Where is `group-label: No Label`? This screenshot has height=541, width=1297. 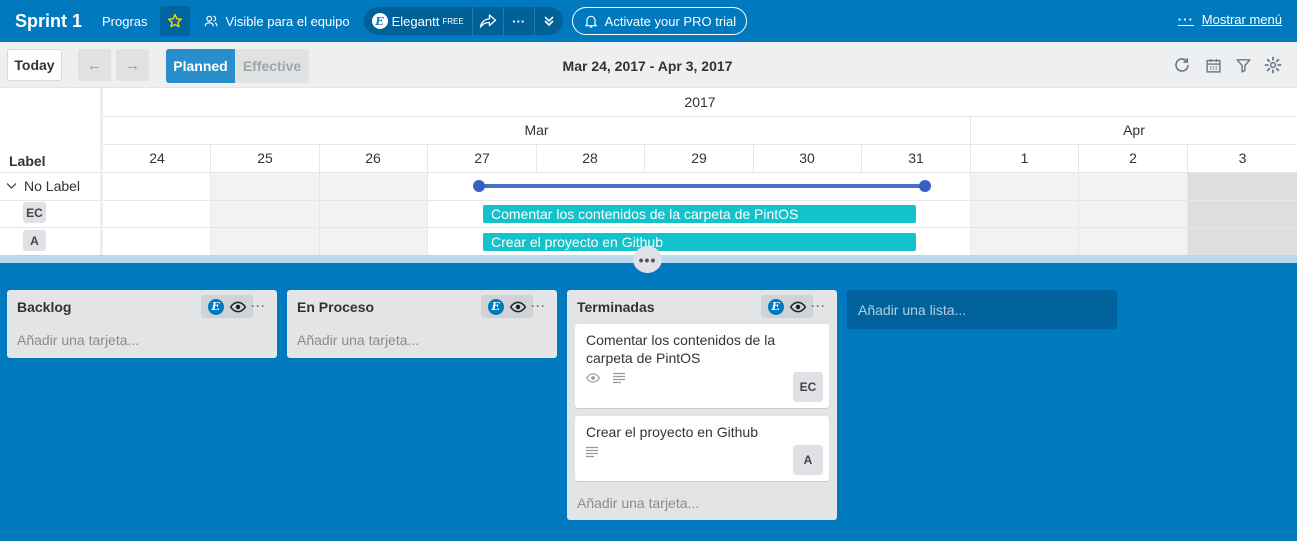
group-label: No Label is located at coordinates (52, 186).